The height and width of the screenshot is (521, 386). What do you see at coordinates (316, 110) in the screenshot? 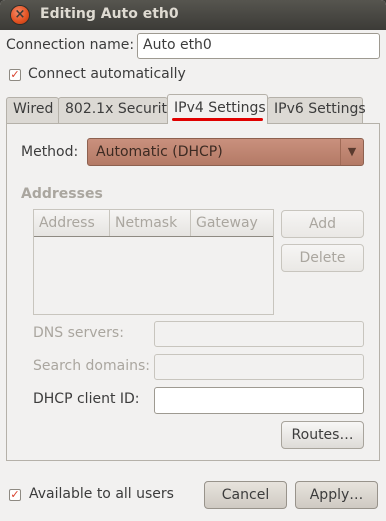
I see `tab-ipv6-settings: IPv6 Settings` at bounding box center [316, 110].